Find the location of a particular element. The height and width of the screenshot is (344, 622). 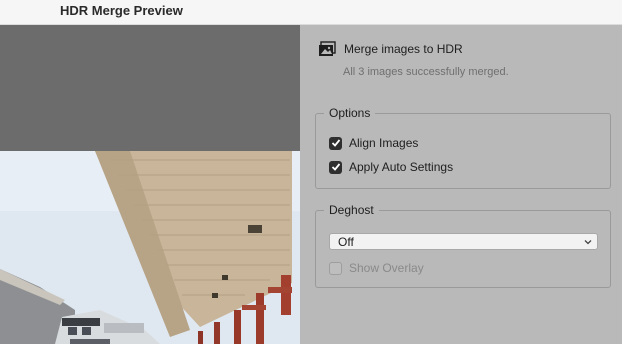

apply-auto-settings-label: Apply Auto Settings is located at coordinates (401, 167).